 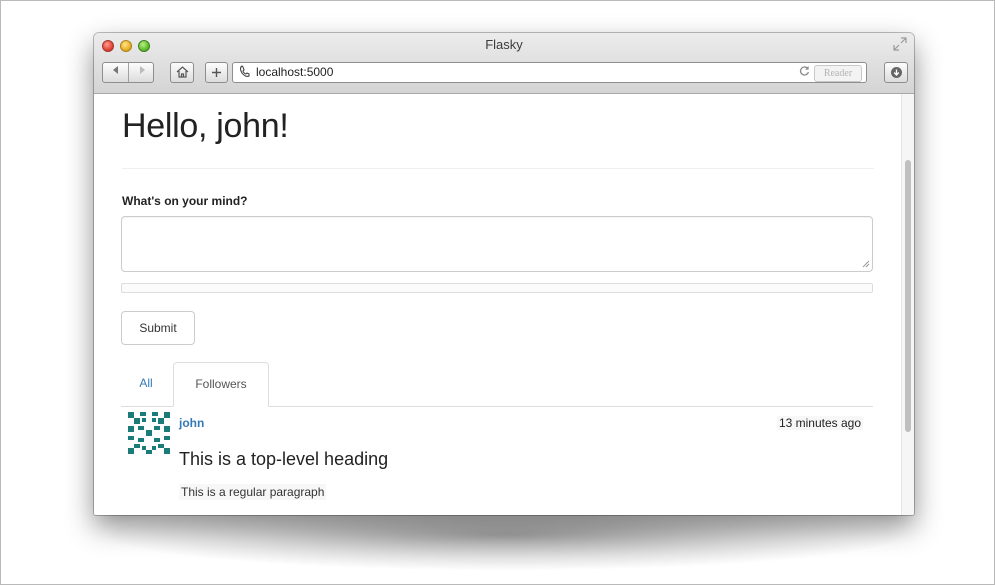 What do you see at coordinates (191, 423) in the screenshot?
I see `post-author-link: john` at bounding box center [191, 423].